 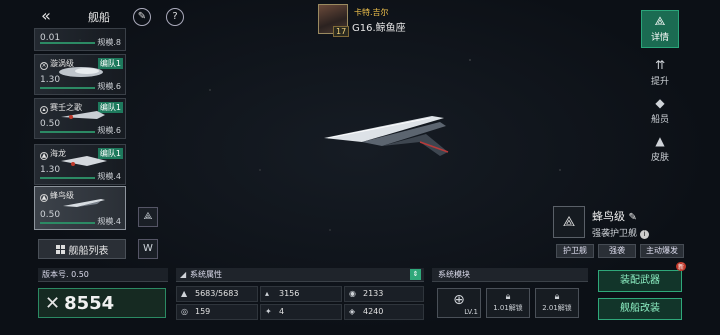 I want to click on rename-pen-icon: ✎, so click(x=633, y=217).